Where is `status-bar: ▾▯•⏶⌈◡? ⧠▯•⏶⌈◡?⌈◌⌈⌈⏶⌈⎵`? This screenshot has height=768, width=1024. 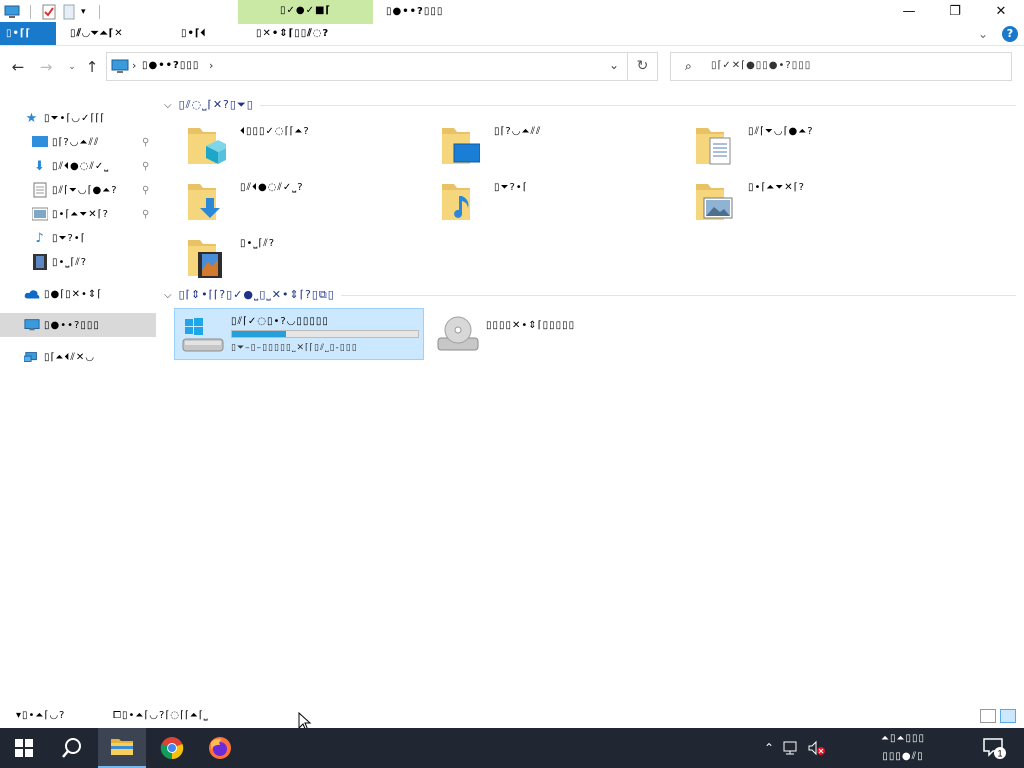
status-bar: ▾▯•⏶⌈◡? ⧠▯•⏶⌈◡?⌈◌⌈⌈⏶⌈⎵ is located at coordinates (512, 717).